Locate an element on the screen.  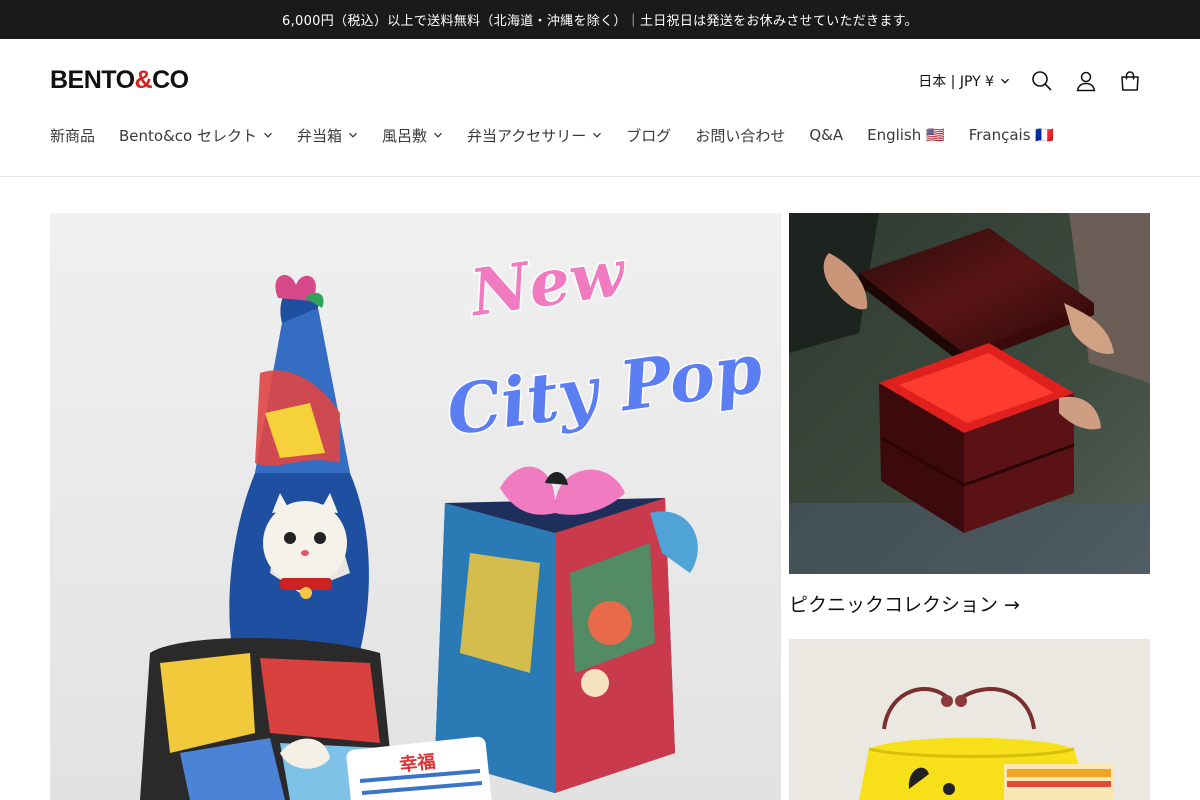
picnic-collection-link: ピクニックコレクション → is located at coordinates (904, 603).